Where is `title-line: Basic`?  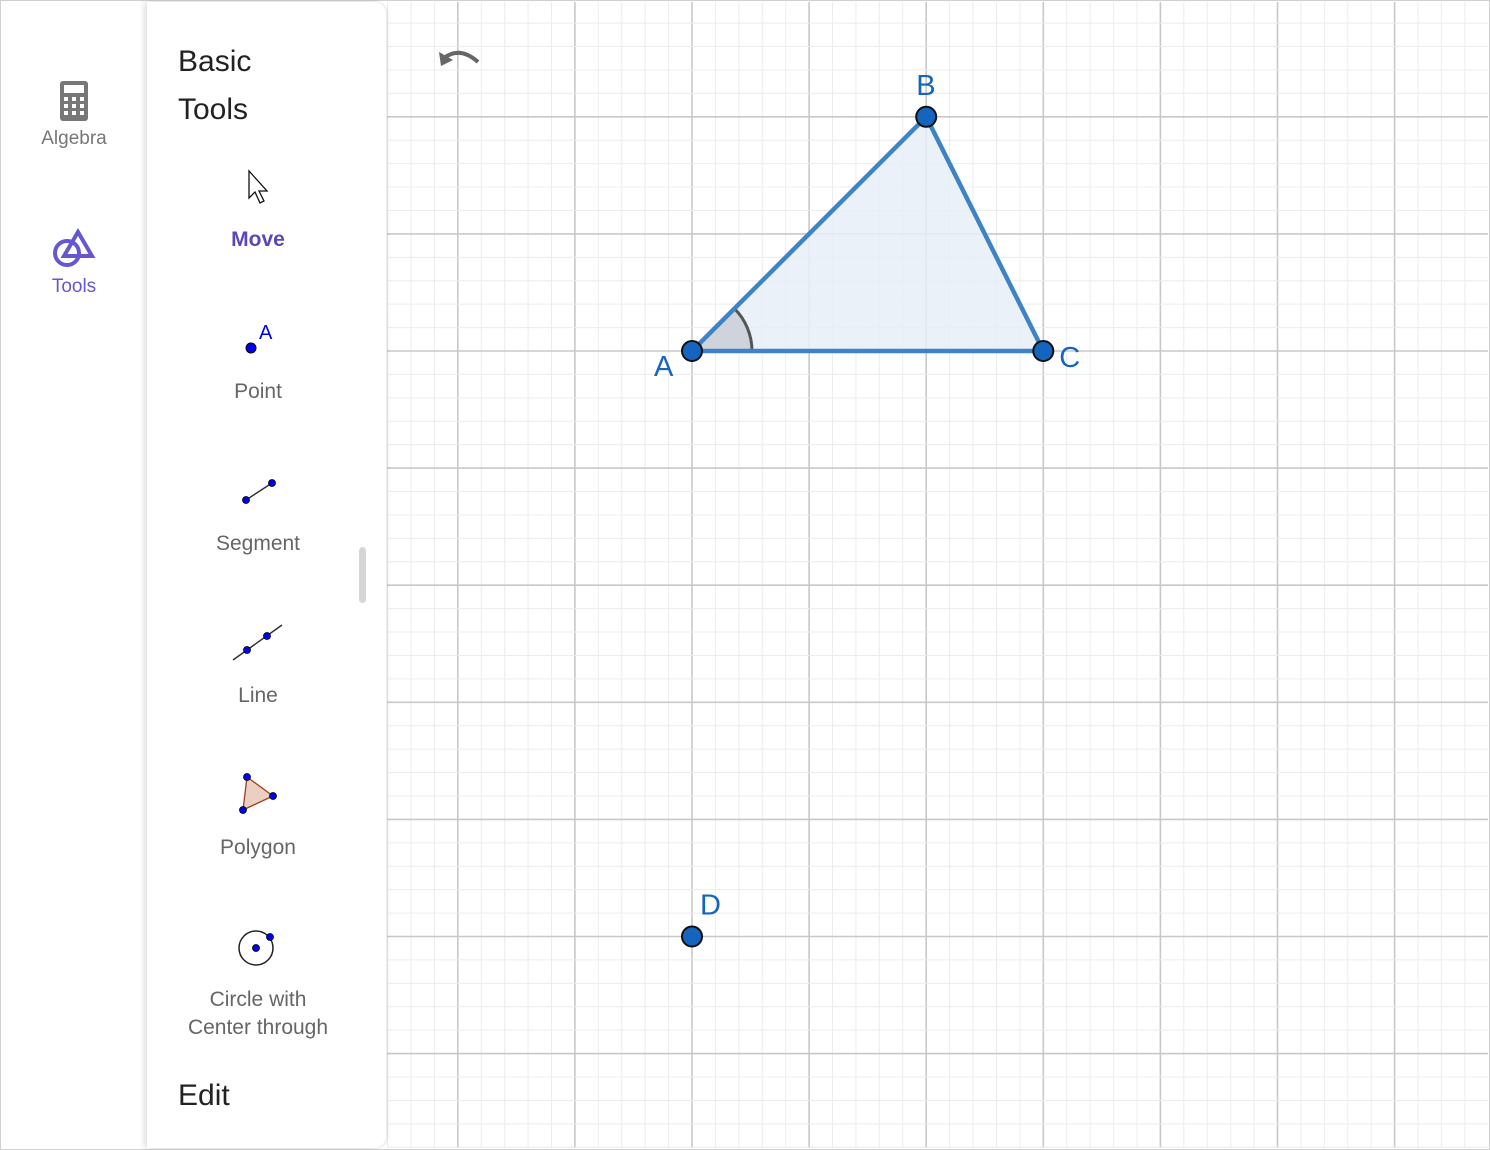 title-line: Basic is located at coordinates (215, 61).